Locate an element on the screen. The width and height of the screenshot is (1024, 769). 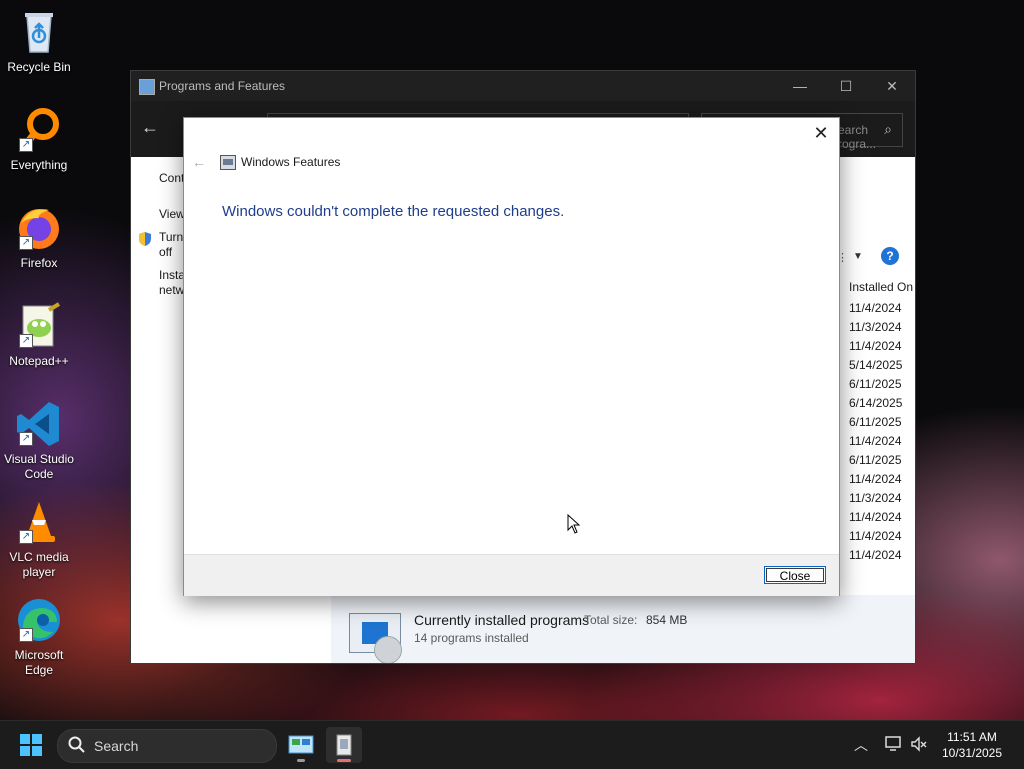
desktop-icon-edge: ↗ Microsoft Edge is located at coordinates (39, 637).